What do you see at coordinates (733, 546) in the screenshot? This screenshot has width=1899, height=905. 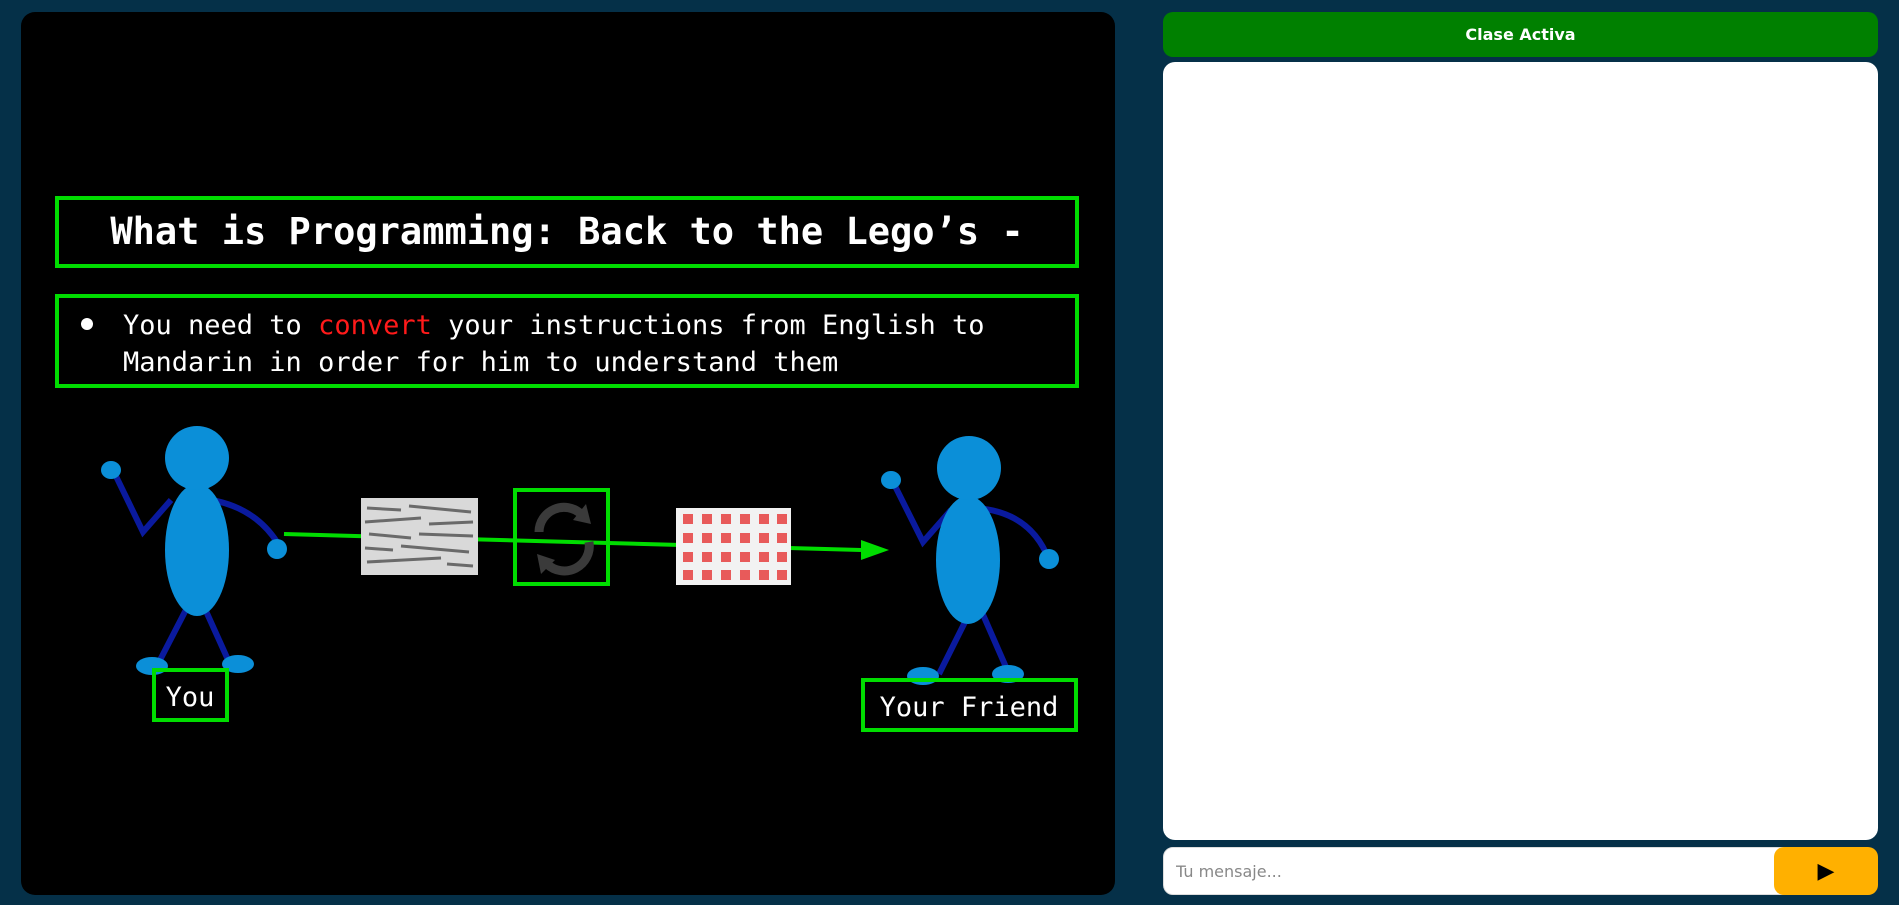 I see `mandarin-chart-image` at bounding box center [733, 546].